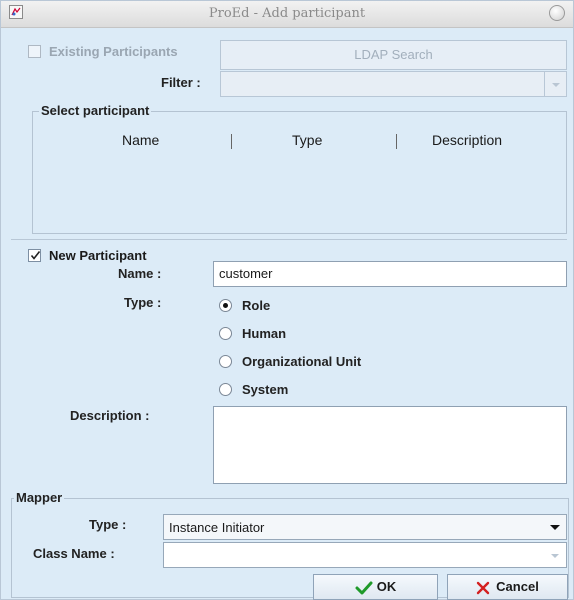  What do you see at coordinates (390, 445) in the screenshot?
I see `description-field` at bounding box center [390, 445].